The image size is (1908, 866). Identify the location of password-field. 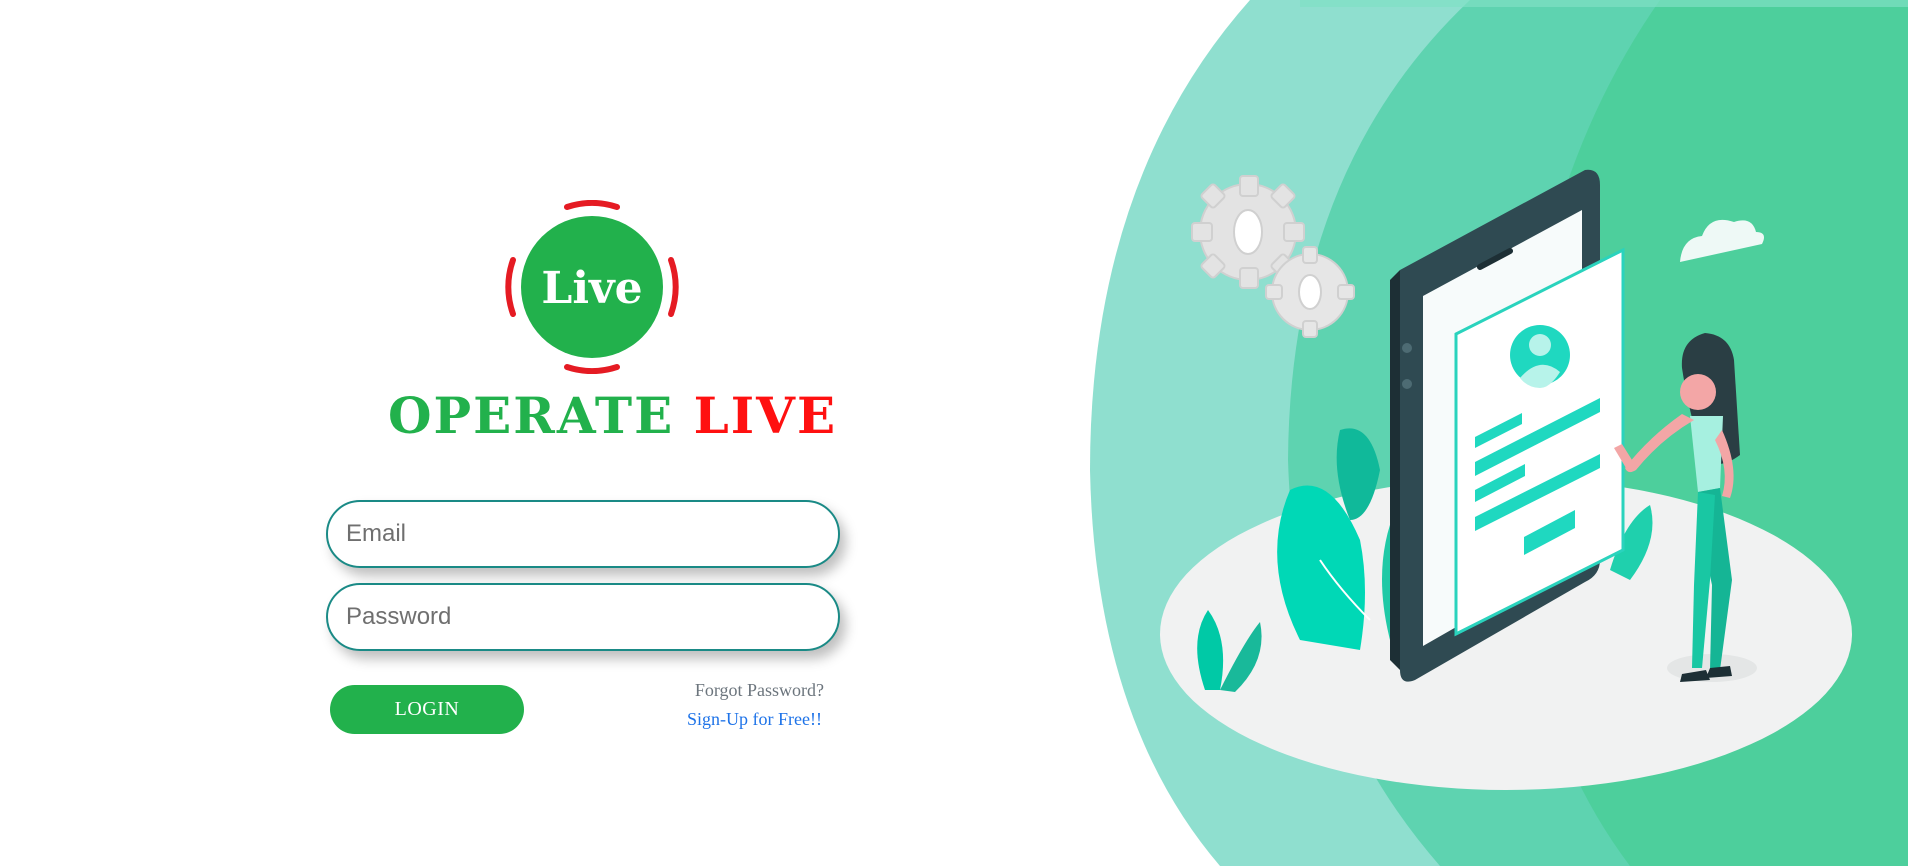
(583, 617).